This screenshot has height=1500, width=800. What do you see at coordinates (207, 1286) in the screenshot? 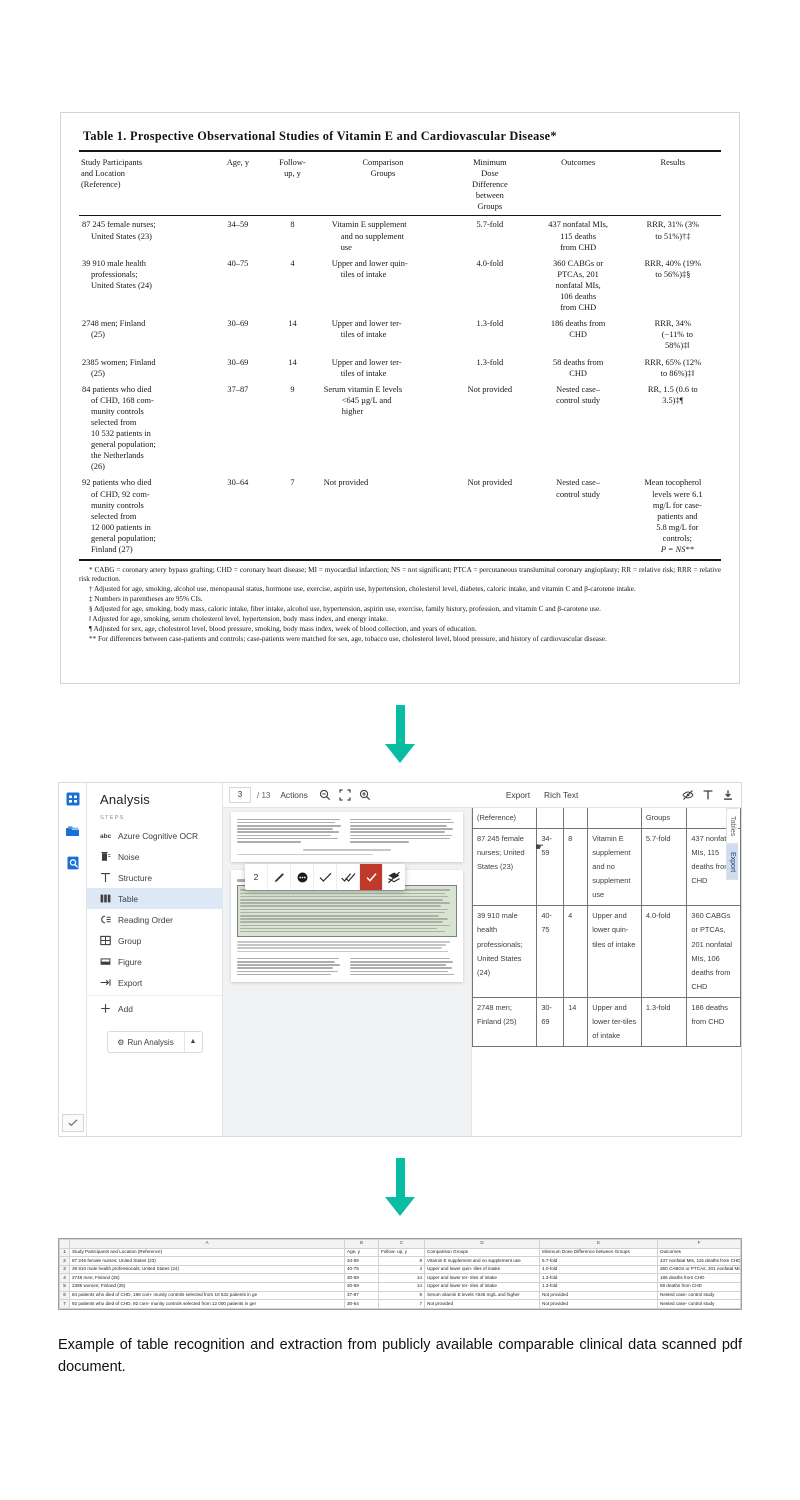
I see `cell-a: 2385 women; Finland (25)` at bounding box center [207, 1286].